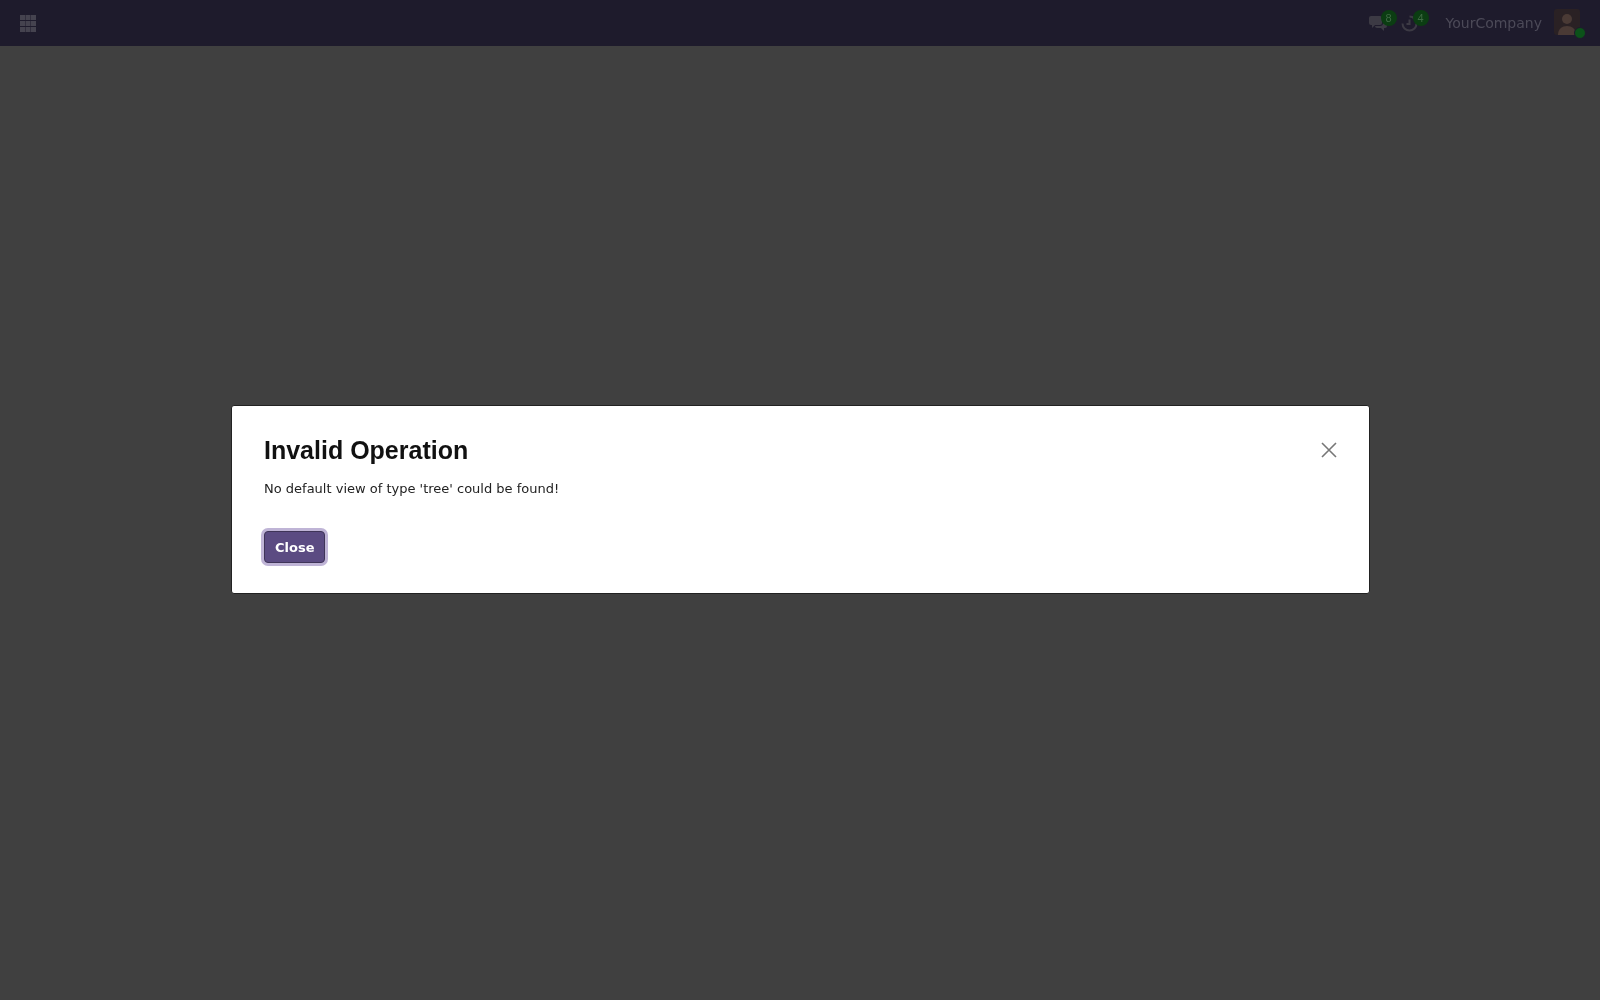 This screenshot has width=1600, height=1000. Describe the element at coordinates (412, 489) in the screenshot. I see `error-message: No default view of type 'tree' could be found!` at that location.